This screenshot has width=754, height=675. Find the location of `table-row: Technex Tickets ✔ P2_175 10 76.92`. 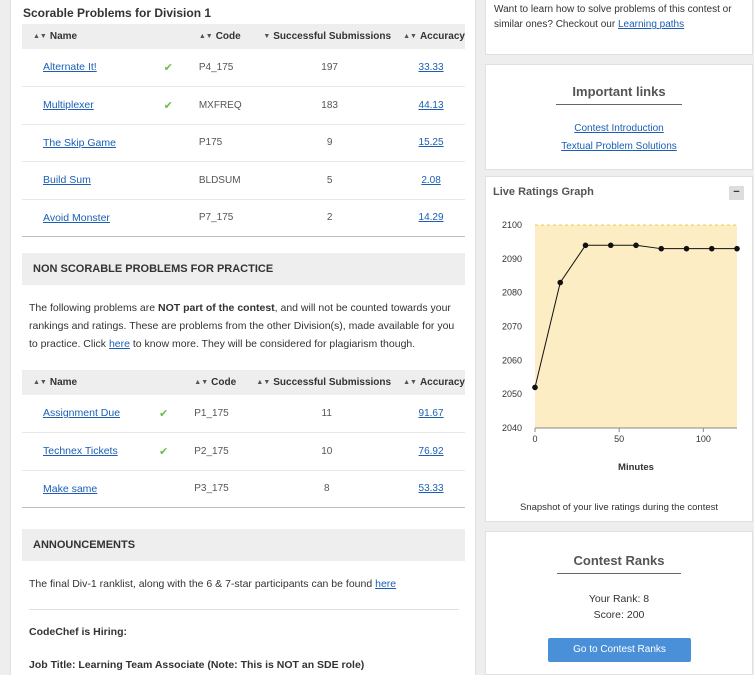

table-row: Technex Tickets ✔ P2_175 10 76.92 is located at coordinates (243, 451).